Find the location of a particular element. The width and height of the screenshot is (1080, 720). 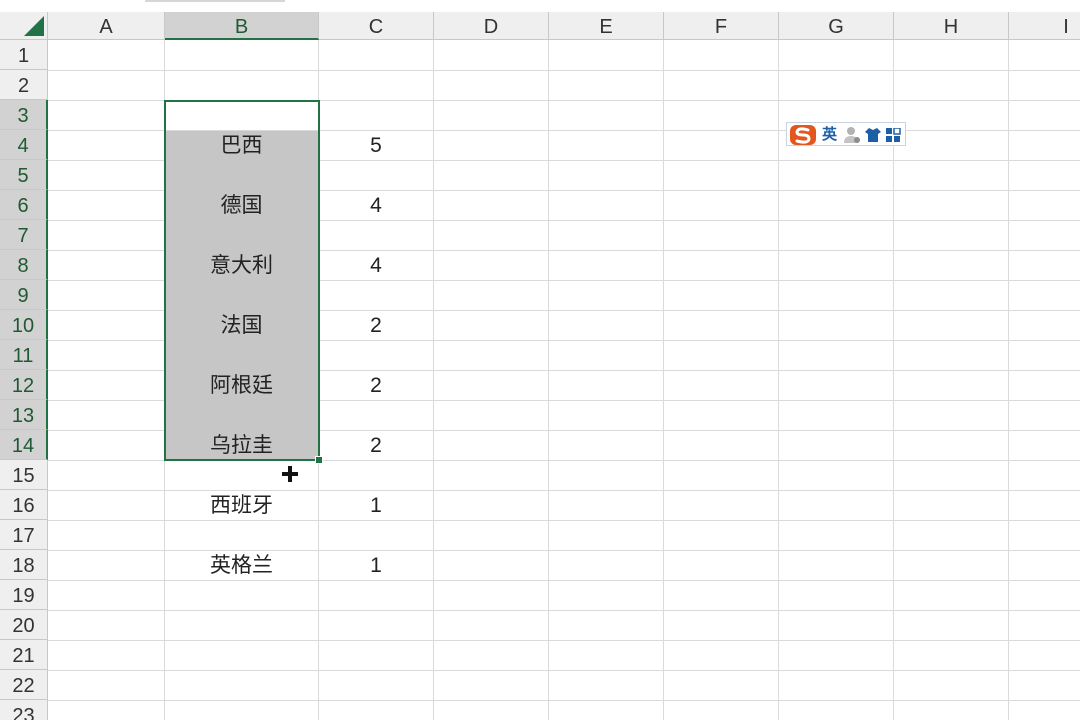

column-header-f: F is located at coordinates (721, 26).